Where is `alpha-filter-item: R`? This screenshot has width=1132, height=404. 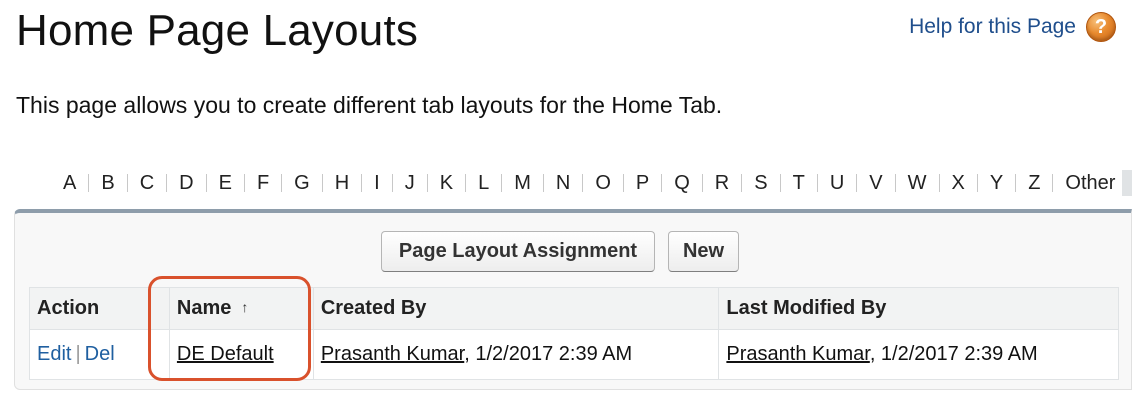
alpha-filter-item: R is located at coordinates (729, 183).